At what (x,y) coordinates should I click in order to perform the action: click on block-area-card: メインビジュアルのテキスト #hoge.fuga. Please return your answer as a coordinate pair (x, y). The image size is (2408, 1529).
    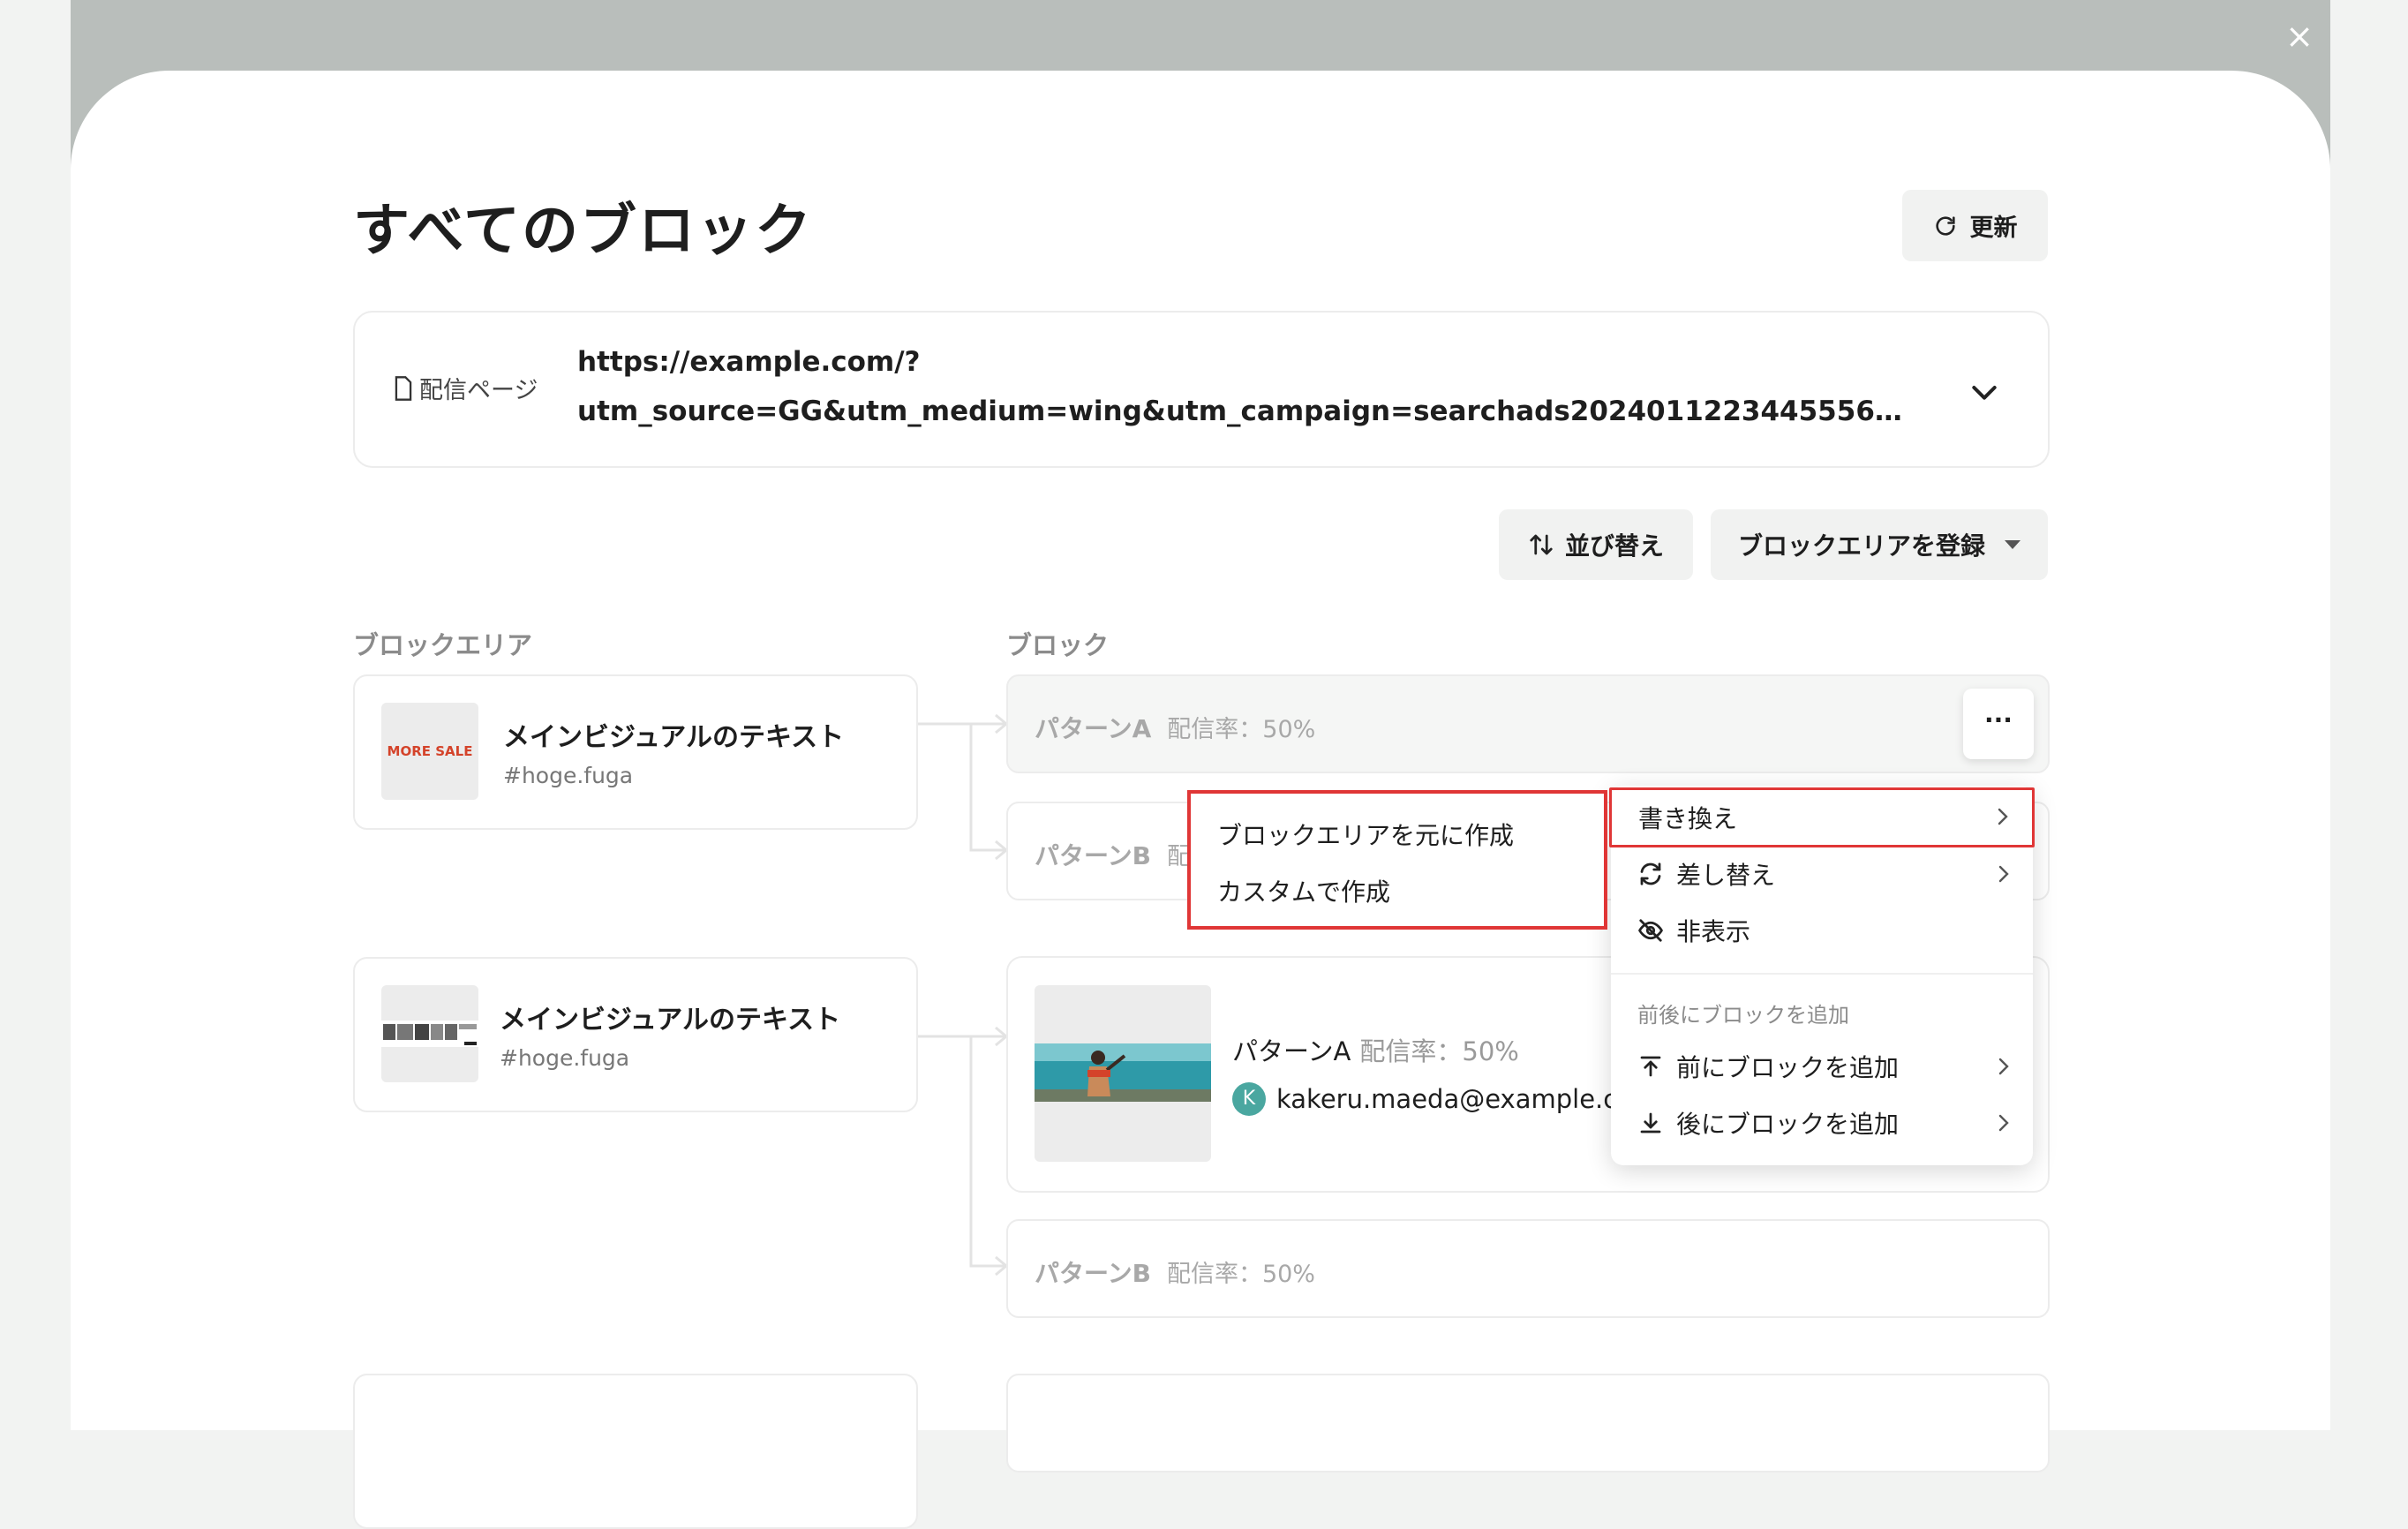
    Looking at the image, I should click on (635, 1034).